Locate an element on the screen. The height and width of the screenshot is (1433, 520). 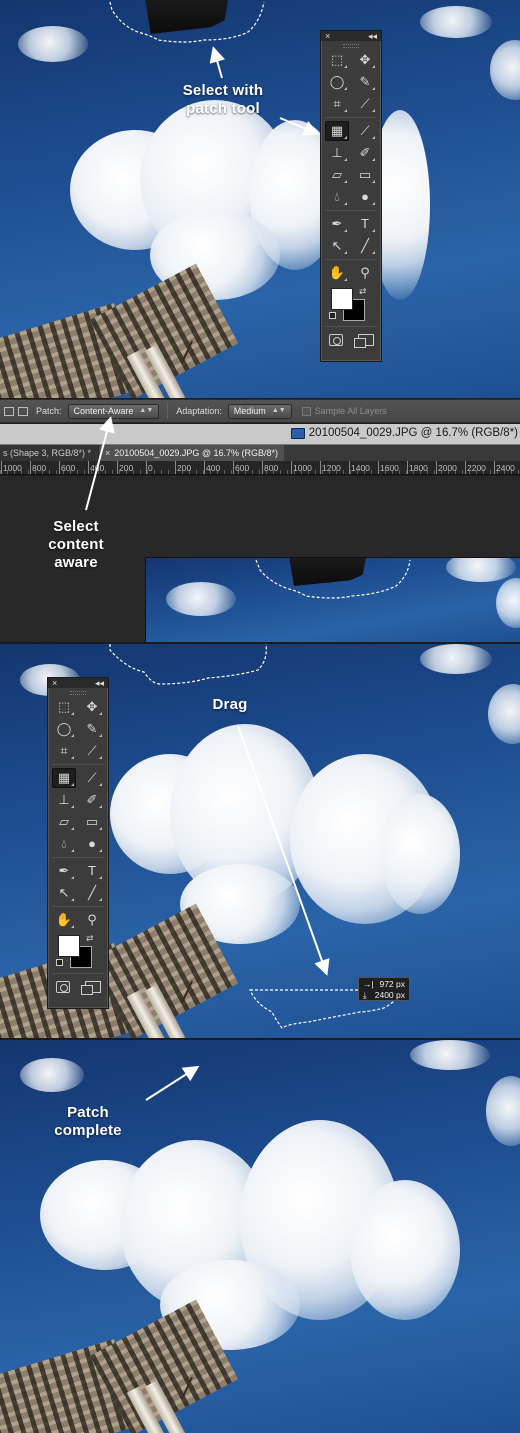
document-title-text: 20100504_0029.JPG @ 16.7% (RGB/8*) is located at coordinates (413, 433).